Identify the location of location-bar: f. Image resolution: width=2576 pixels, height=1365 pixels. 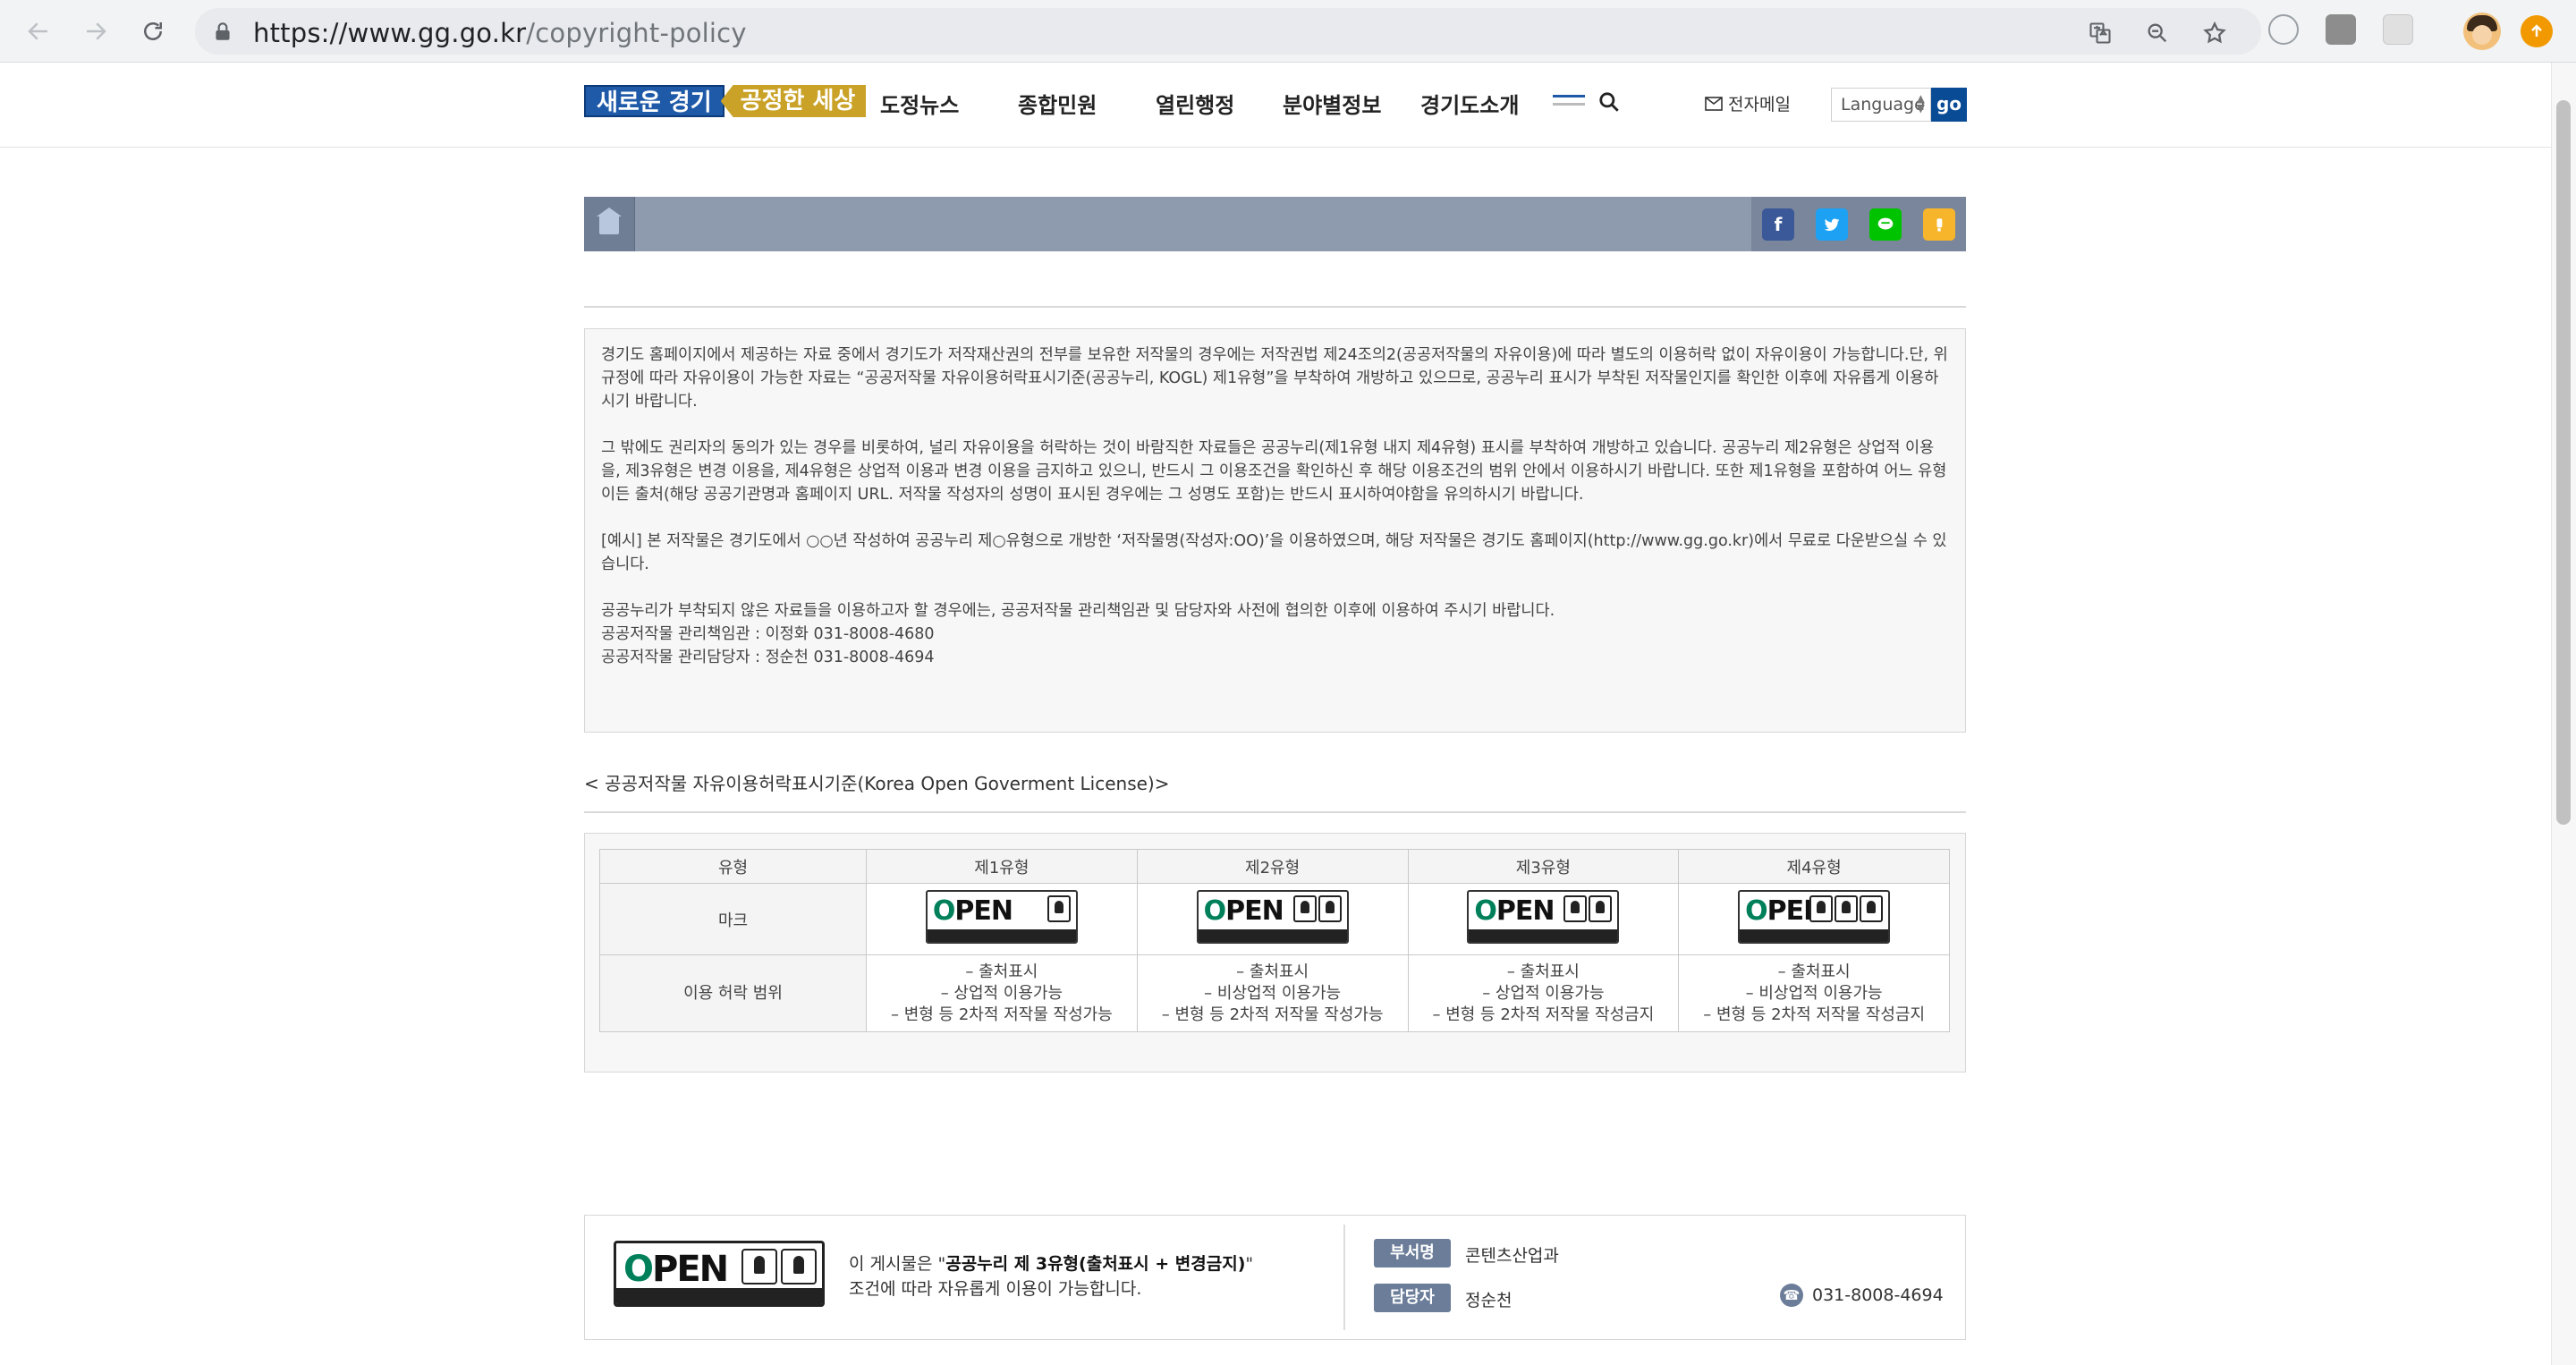
(1275, 224).